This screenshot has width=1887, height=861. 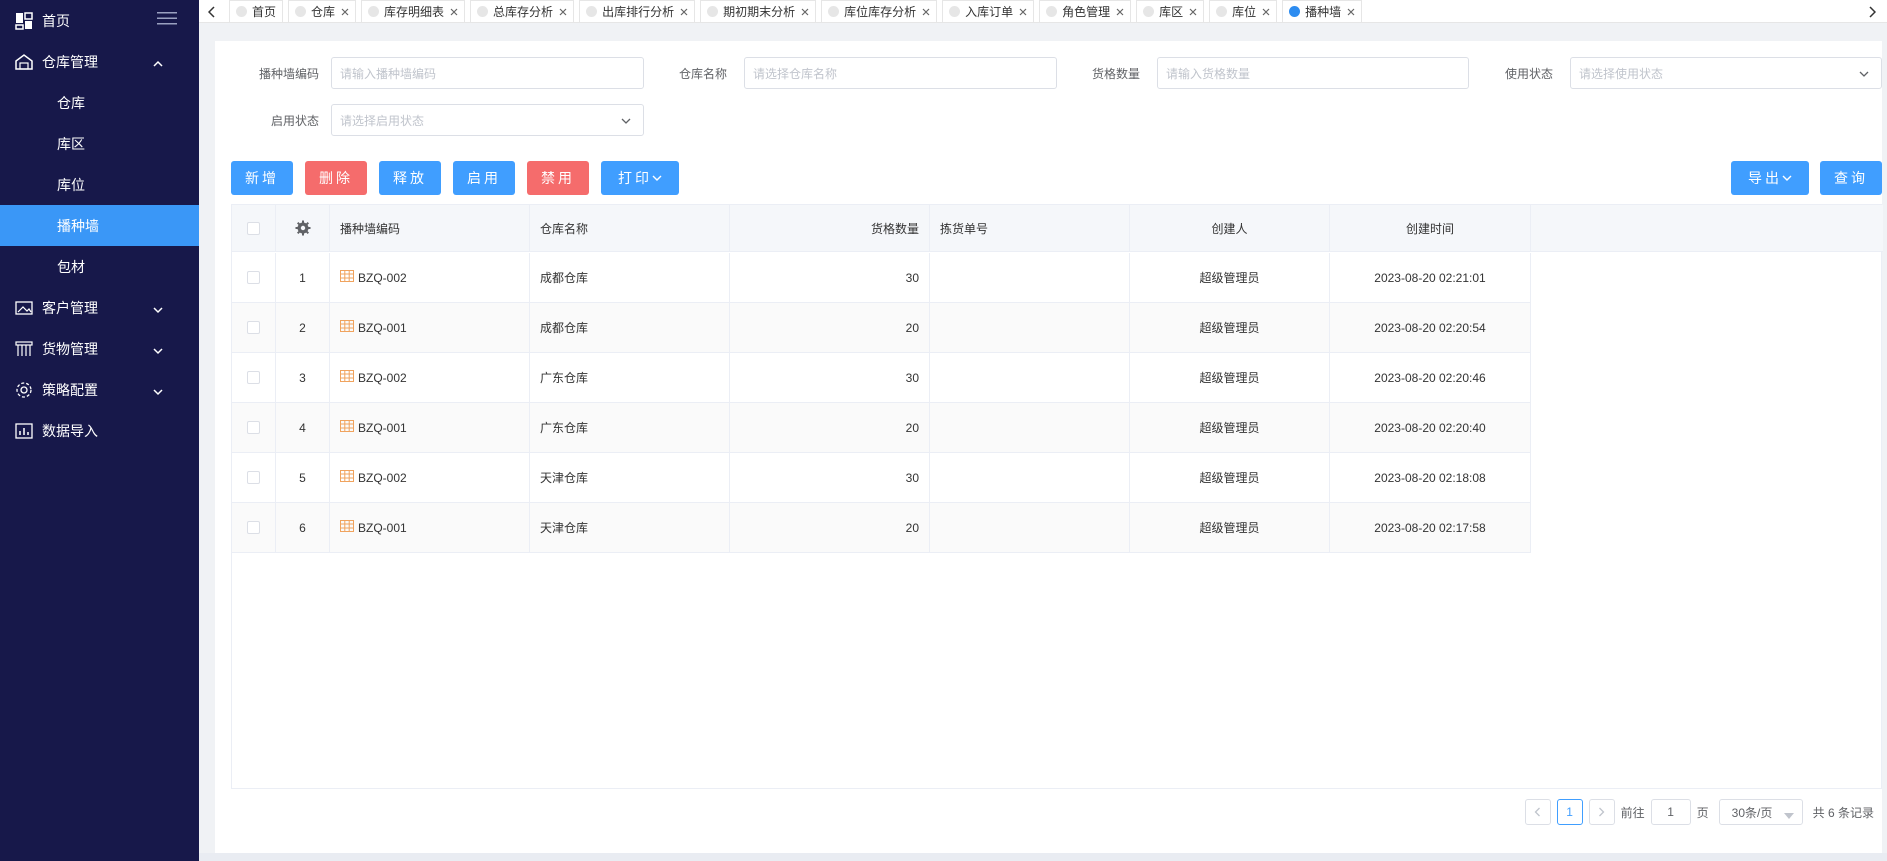 What do you see at coordinates (410, 178) in the screenshot?
I see `release-button: 释放` at bounding box center [410, 178].